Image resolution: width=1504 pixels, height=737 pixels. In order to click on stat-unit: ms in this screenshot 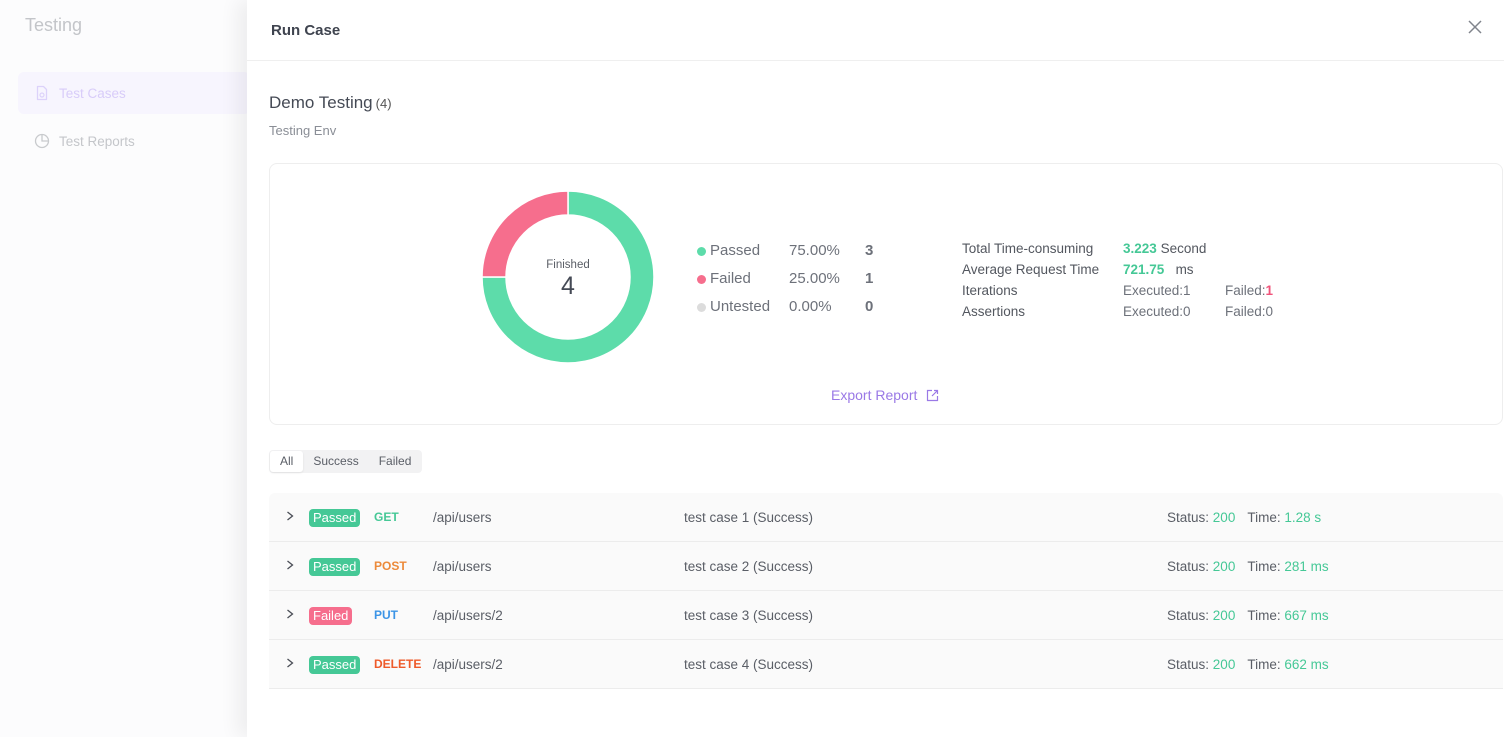, I will do `click(1184, 269)`.